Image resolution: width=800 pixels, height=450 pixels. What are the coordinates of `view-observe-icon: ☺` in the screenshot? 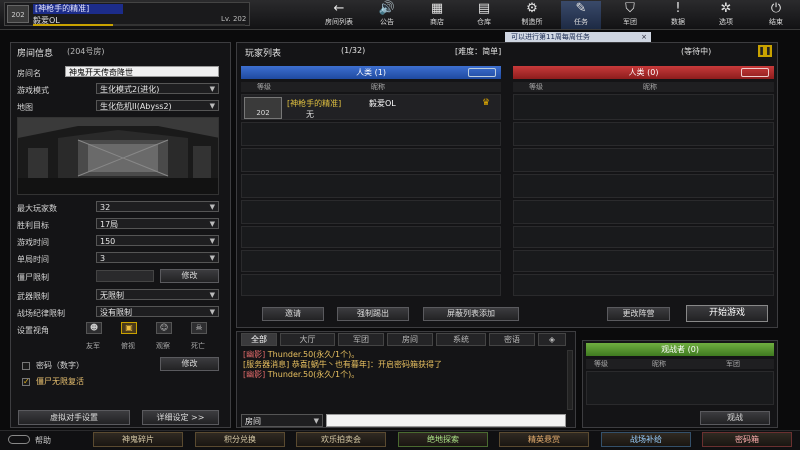 It's located at (164, 328).